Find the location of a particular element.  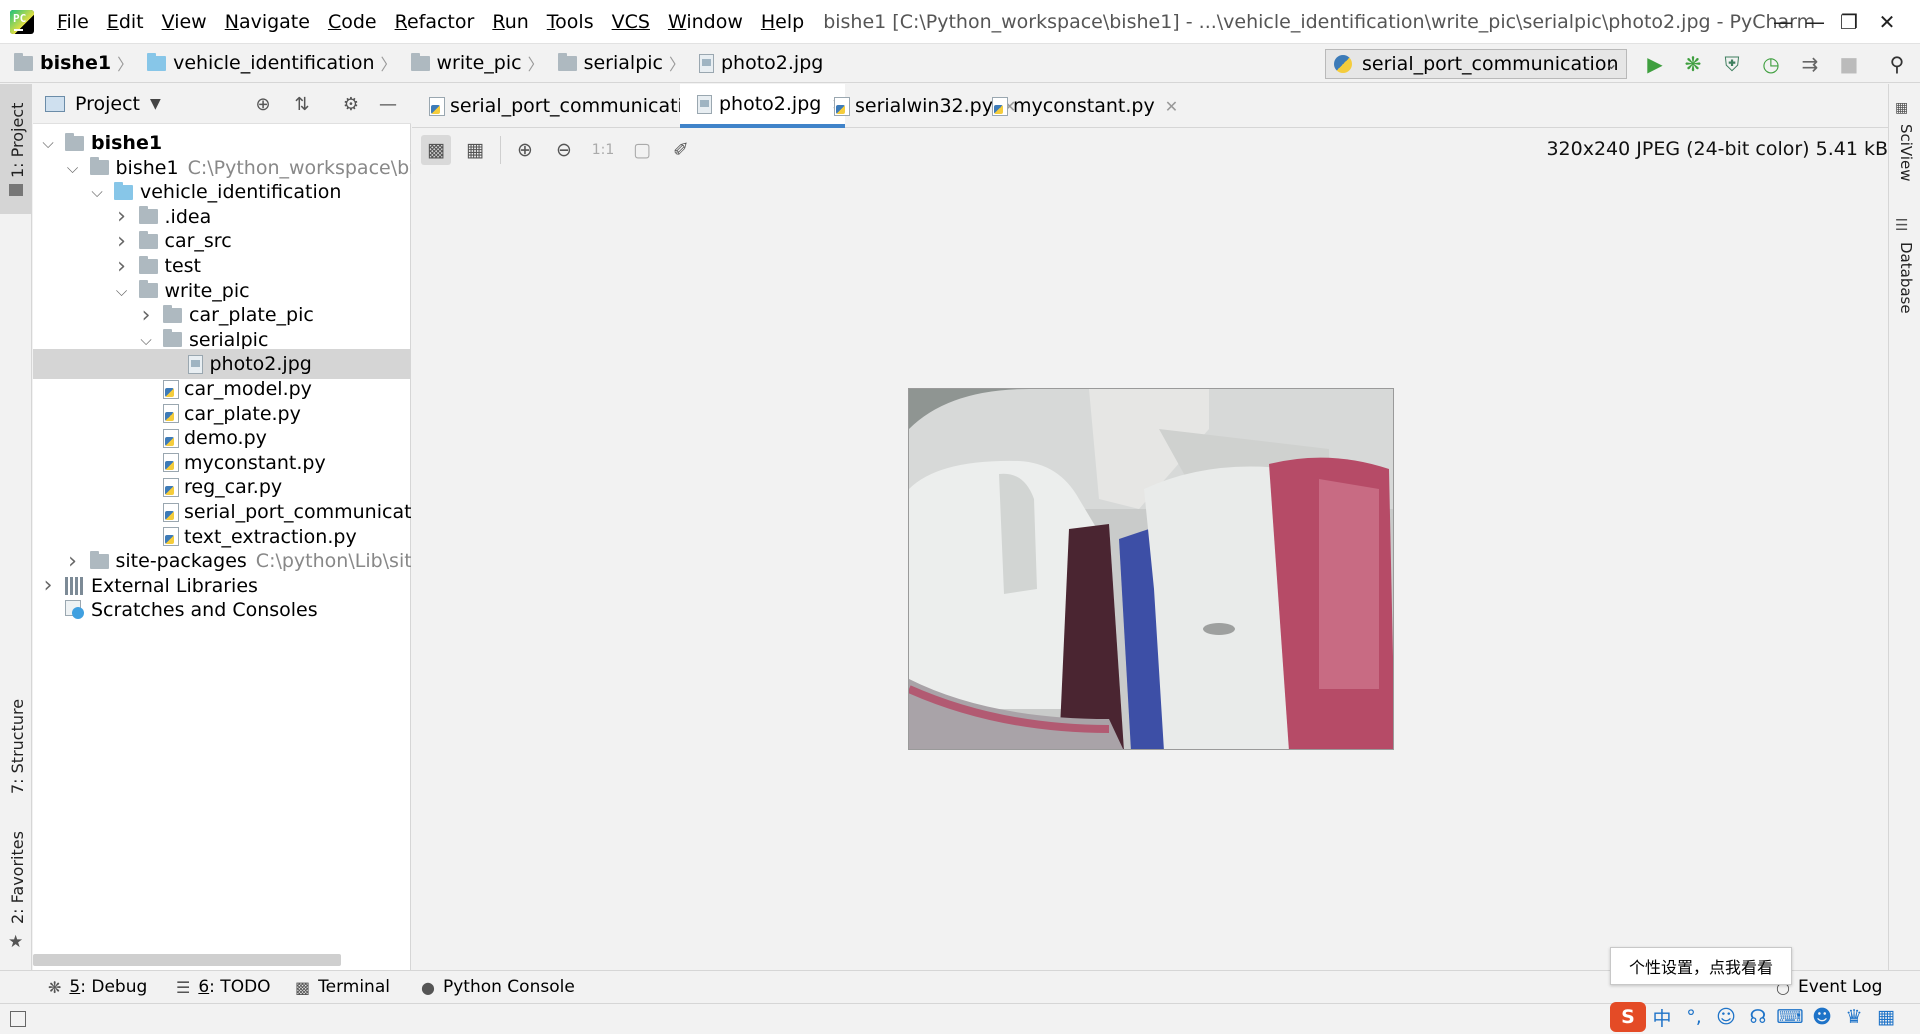

breadcrumb-photo2: photo2.jpg is located at coordinates (754, 63).